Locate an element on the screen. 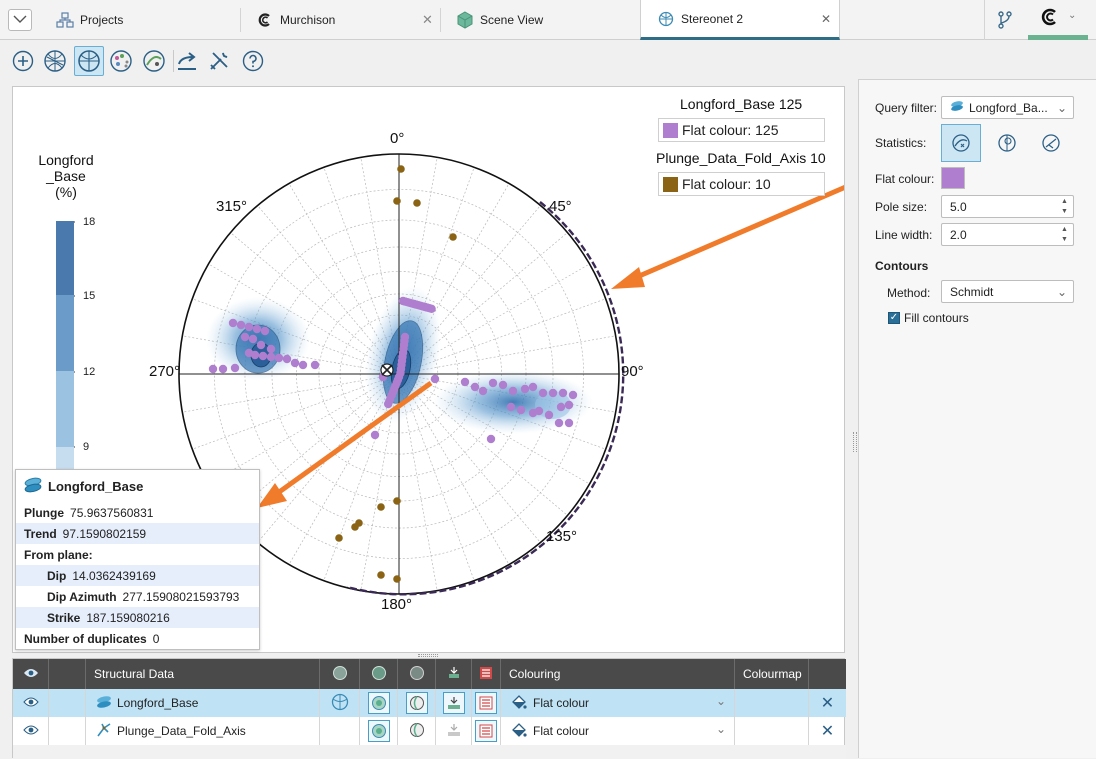  direction-label-northeast: 45° is located at coordinates (560, 206).